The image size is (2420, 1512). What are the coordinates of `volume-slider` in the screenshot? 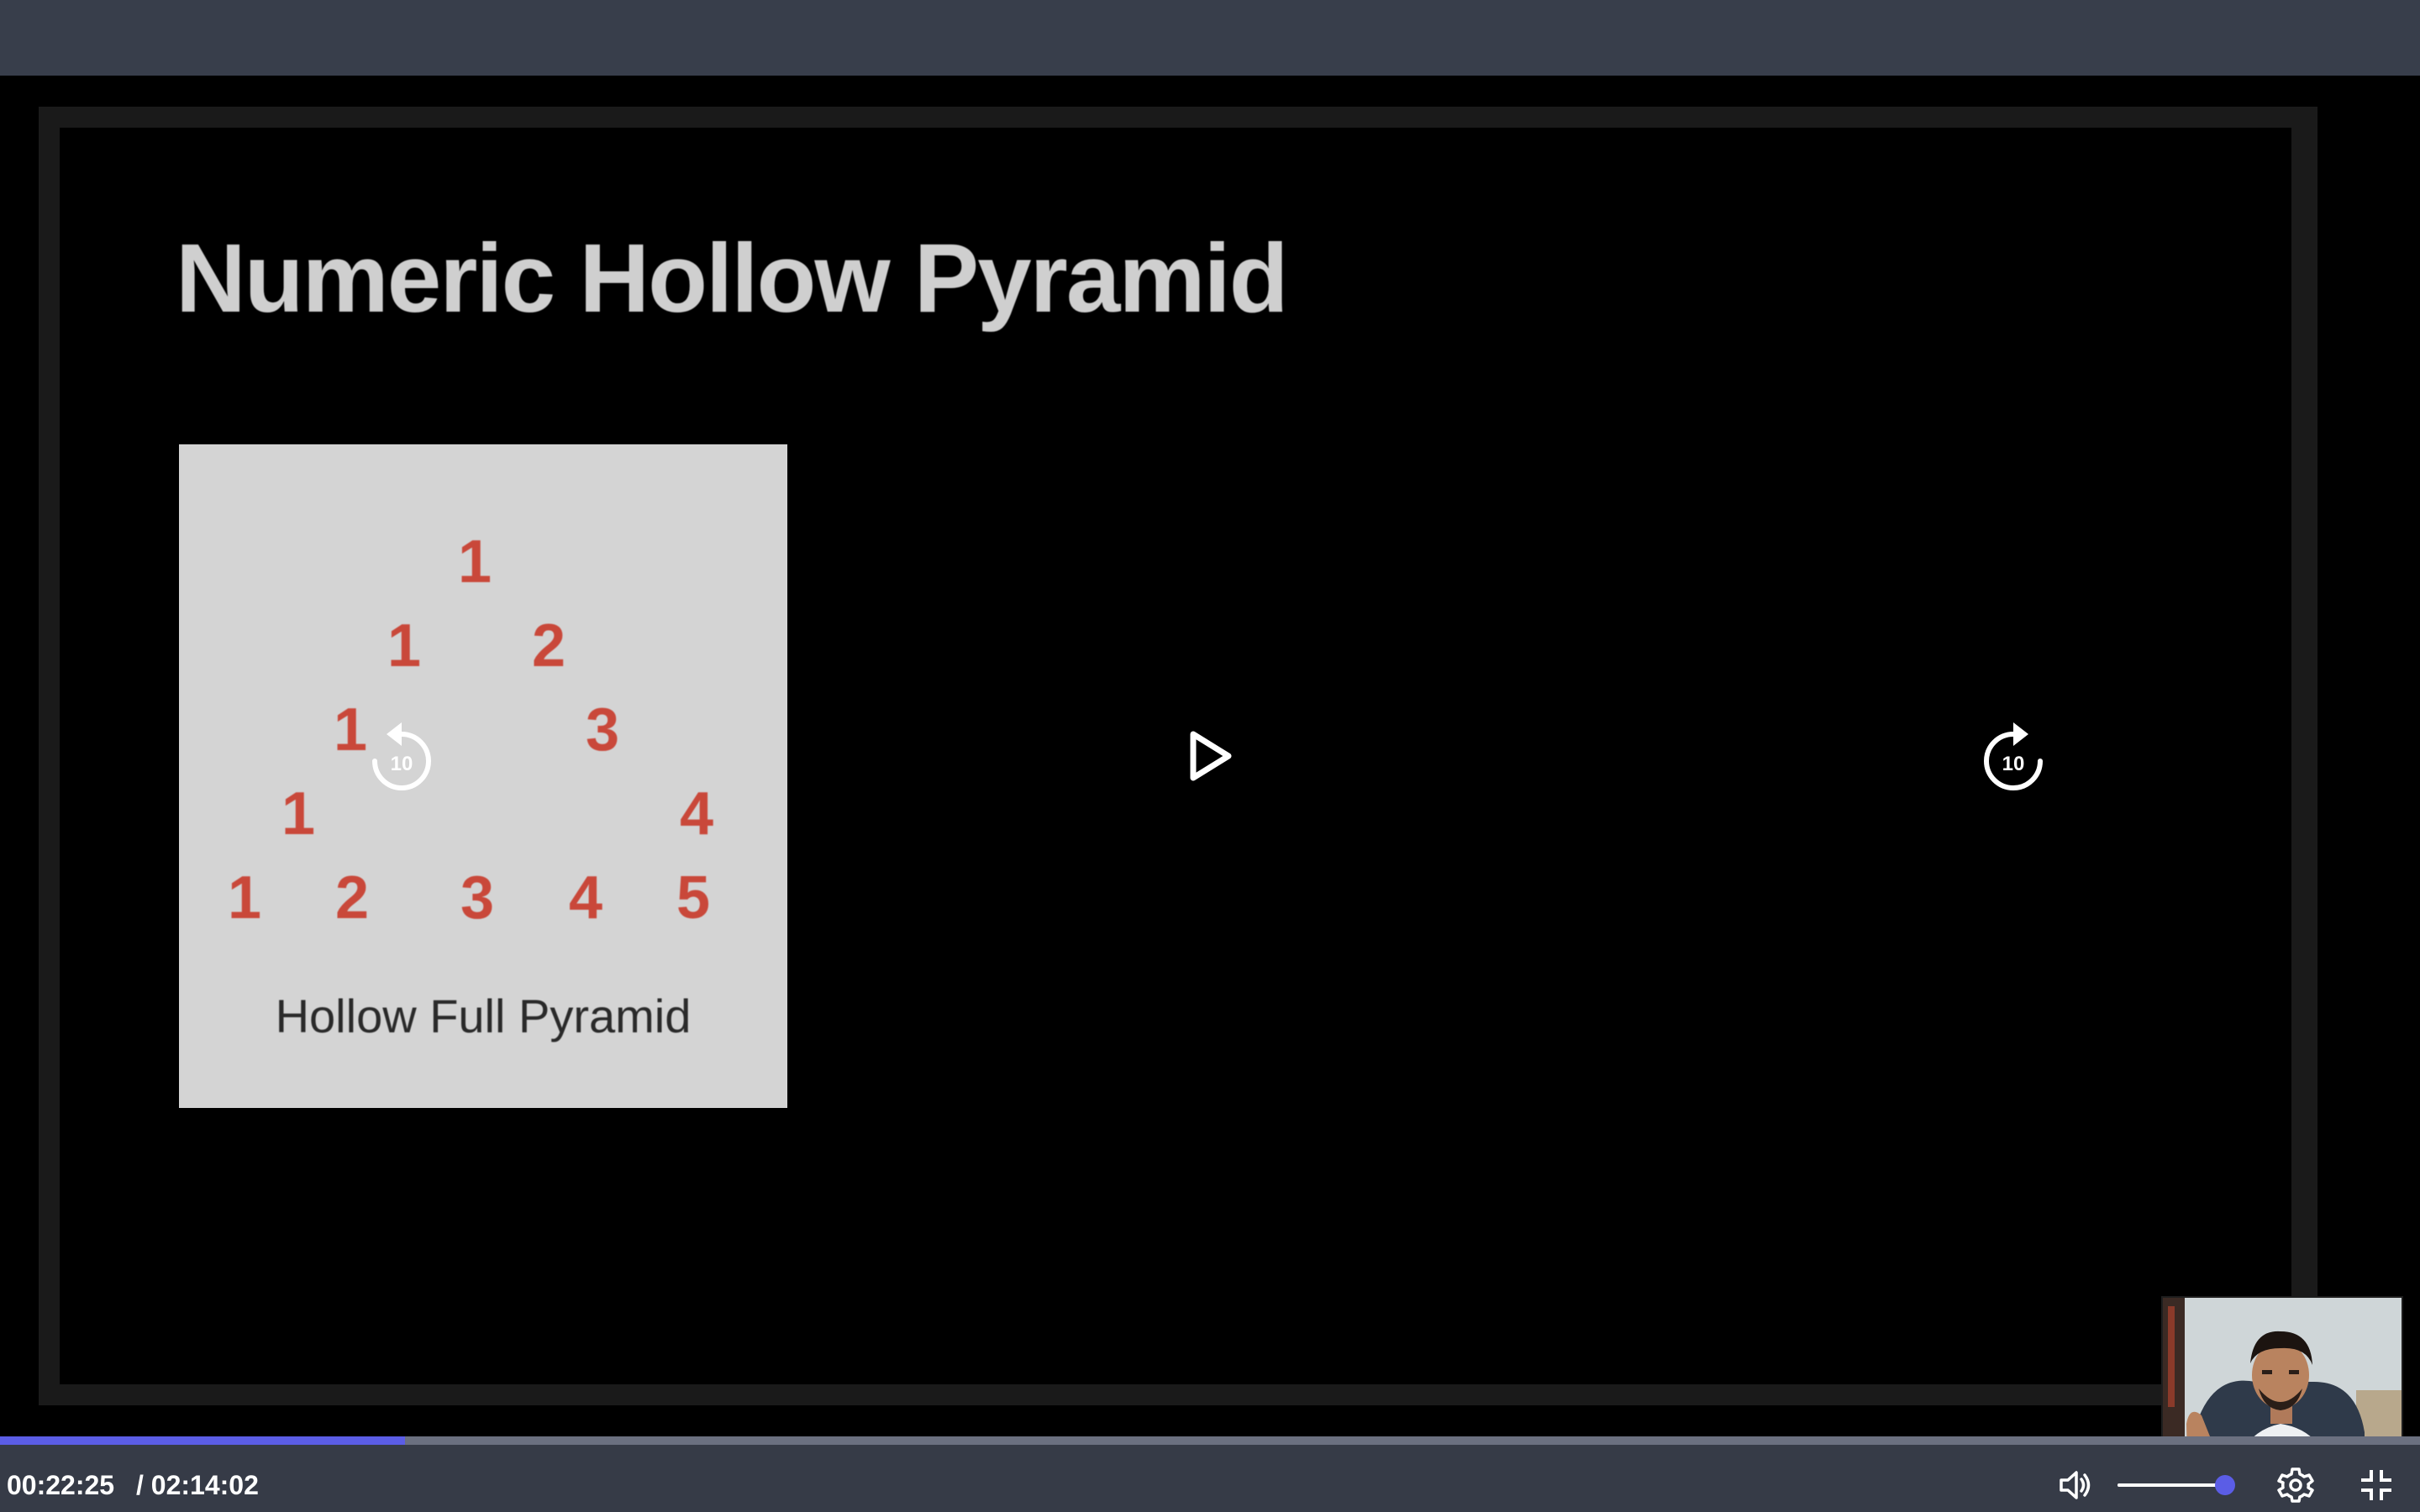 It's located at (2177, 1485).